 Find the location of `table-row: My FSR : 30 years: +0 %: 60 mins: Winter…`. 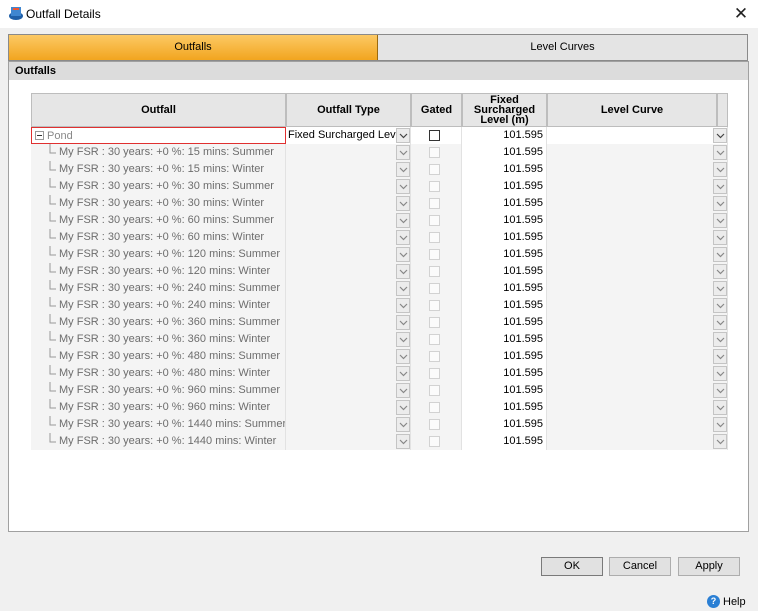

table-row: My FSR : 30 years: +0 %: 60 mins: Winter… is located at coordinates (379, 237).